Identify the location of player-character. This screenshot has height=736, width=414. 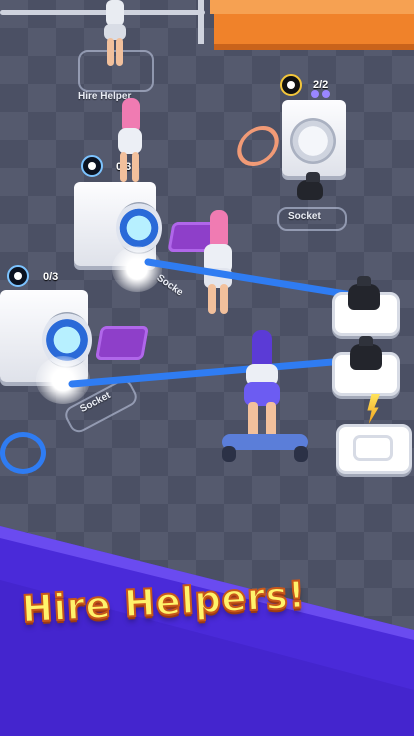
(263, 385).